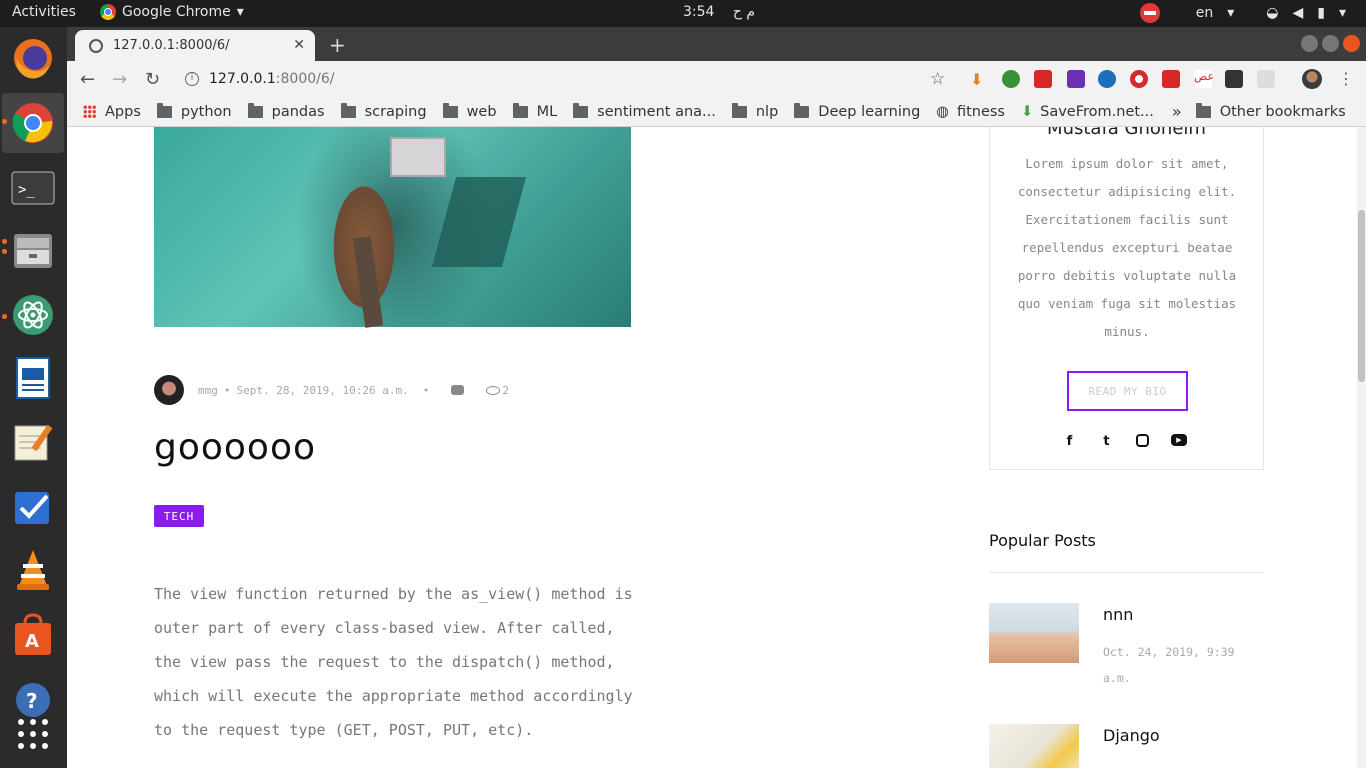 This screenshot has height=768, width=1366. Describe the element at coordinates (152, 79) in the screenshot. I see `reload-button: ↻` at that location.